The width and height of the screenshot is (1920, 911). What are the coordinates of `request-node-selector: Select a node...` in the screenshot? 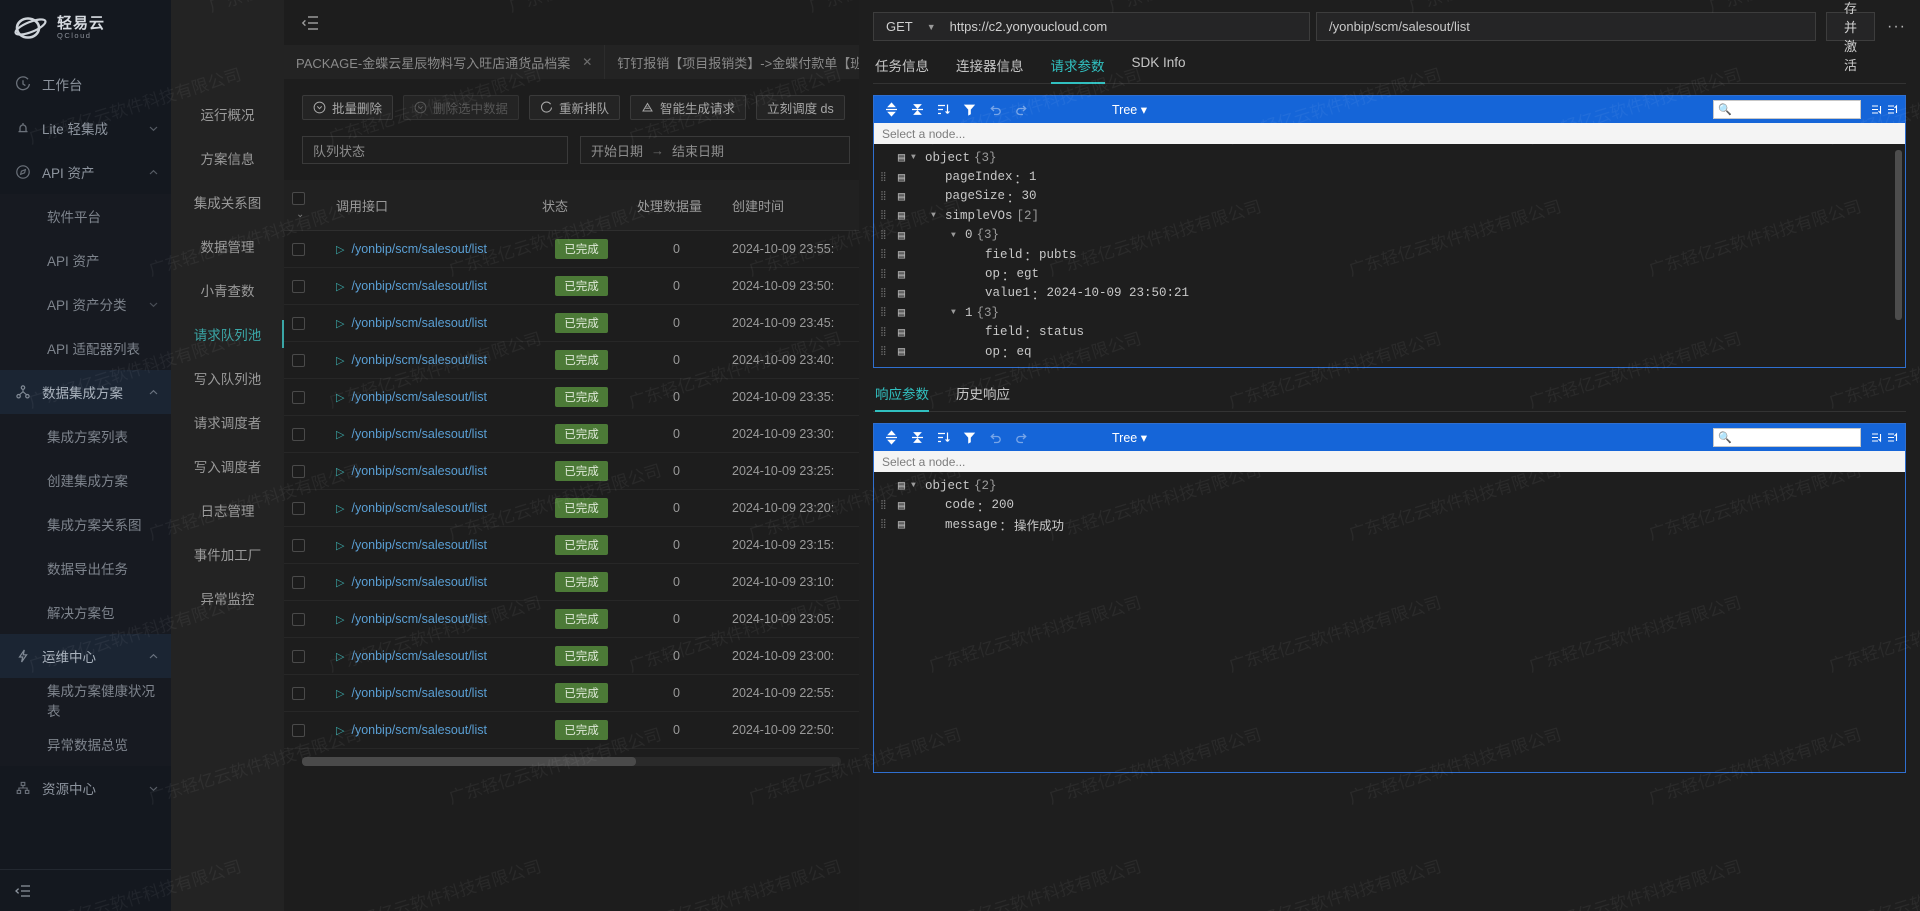 It's located at (1389, 133).